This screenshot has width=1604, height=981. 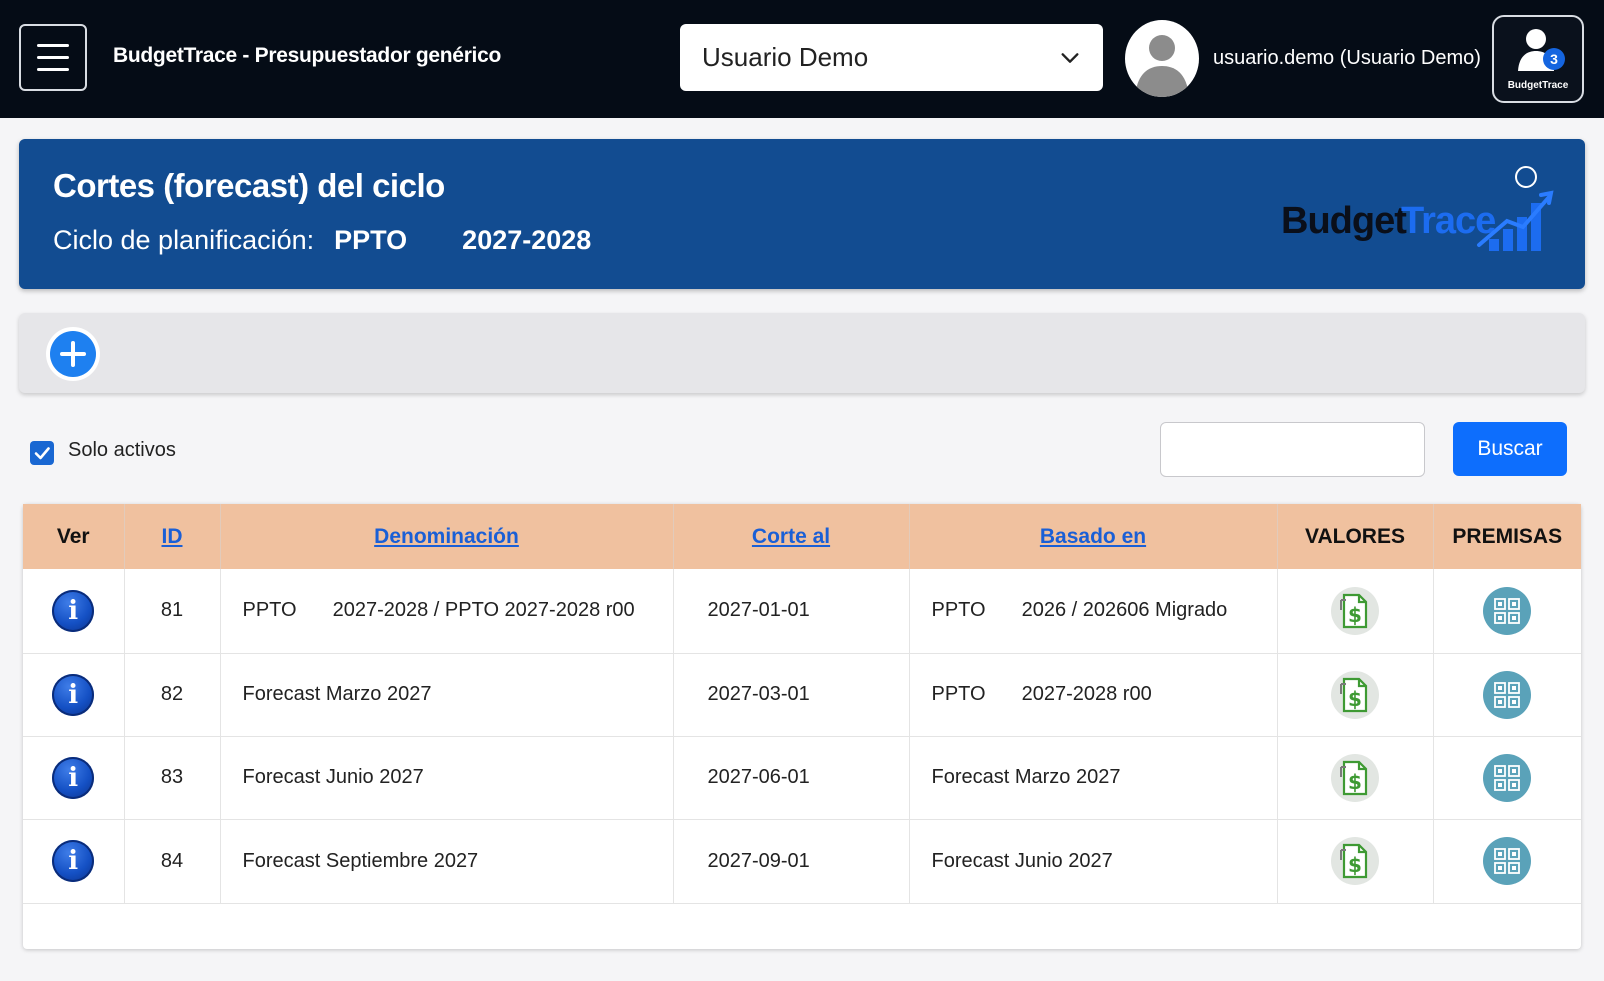 I want to click on col-header-premisas: PREMISAS, so click(x=1507, y=536).